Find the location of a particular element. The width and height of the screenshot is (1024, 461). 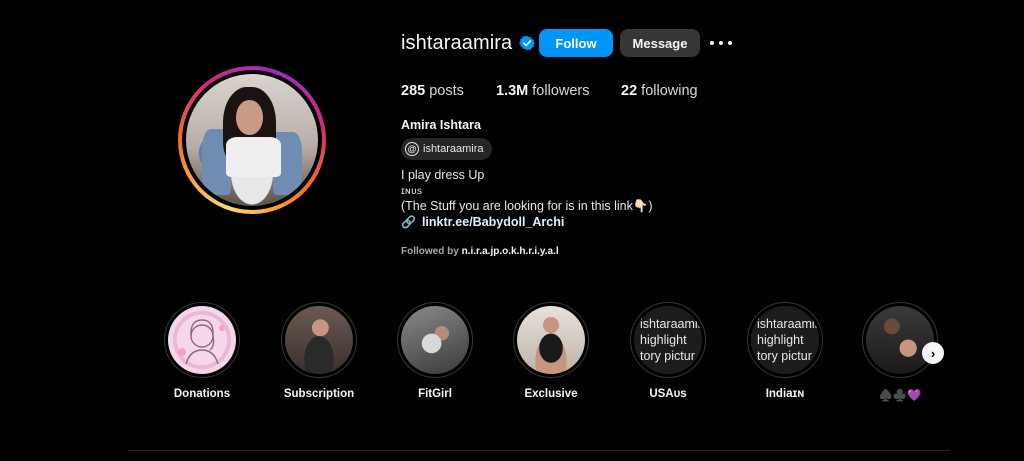

highlight-fitgirl: FitGirl is located at coordinates (435, 351).